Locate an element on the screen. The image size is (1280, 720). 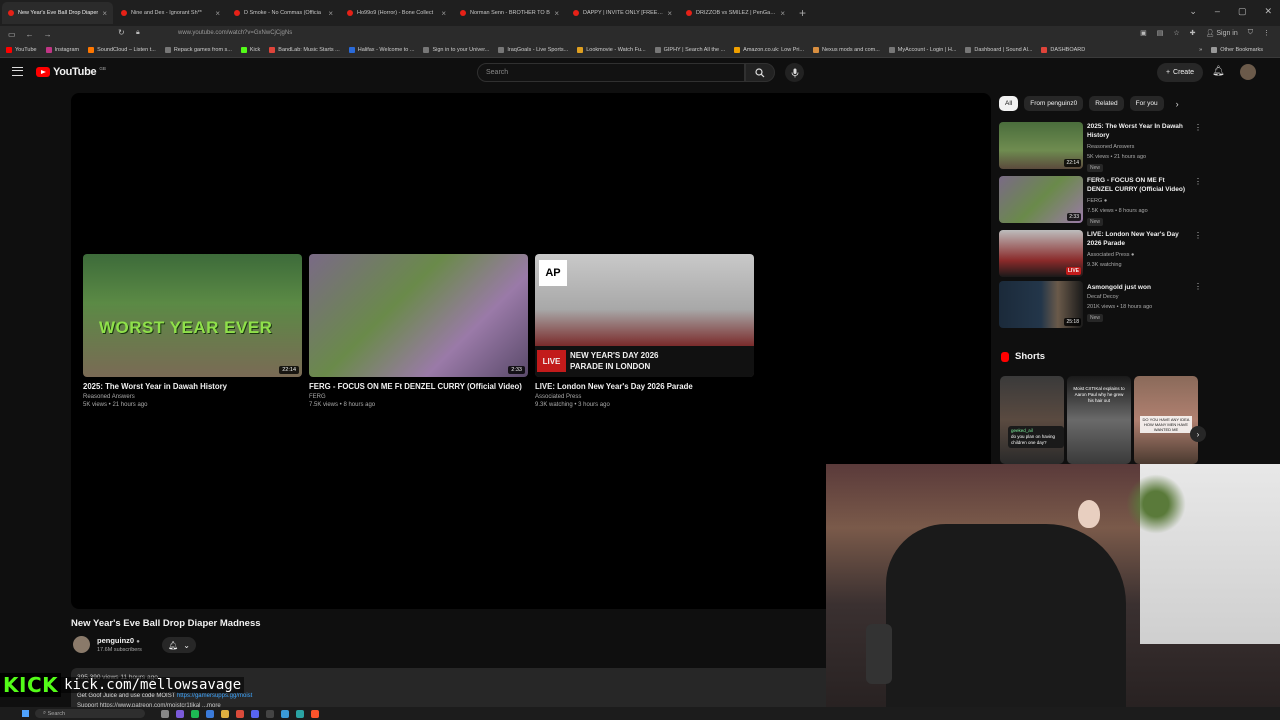
chevron-right-icon: › is located at coordinates (1177, 104).